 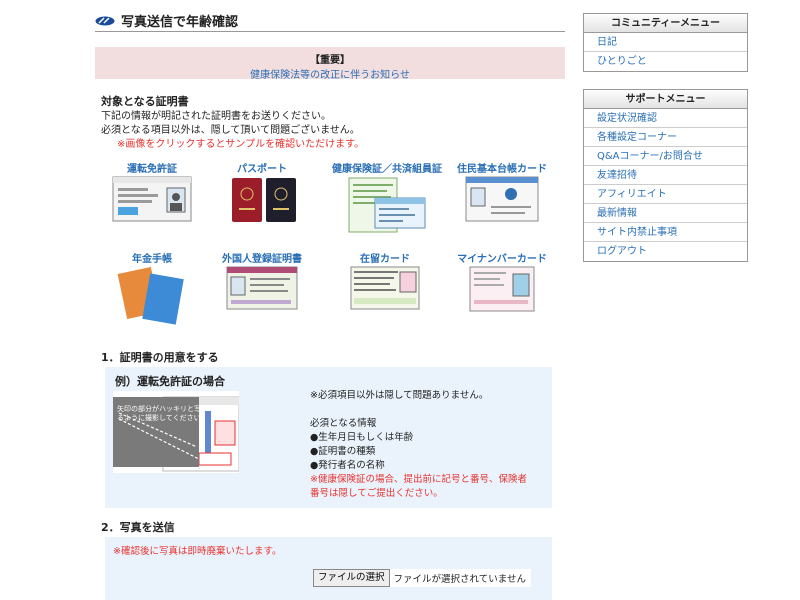 What do you see at coordinates (665, 232) in the screenshot?
I see `menu-item-prohibited: サイト内禁止事項` at bounding box center [665, 232].